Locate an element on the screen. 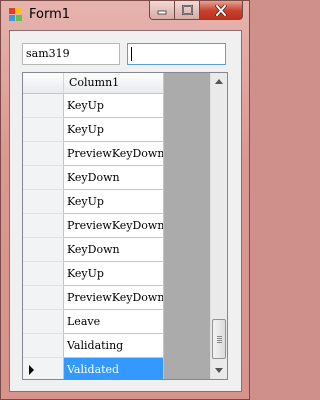 The width and height of the screenshot is (320, 400). grid-header-row: Column1 is located at coordinates (93, 83).